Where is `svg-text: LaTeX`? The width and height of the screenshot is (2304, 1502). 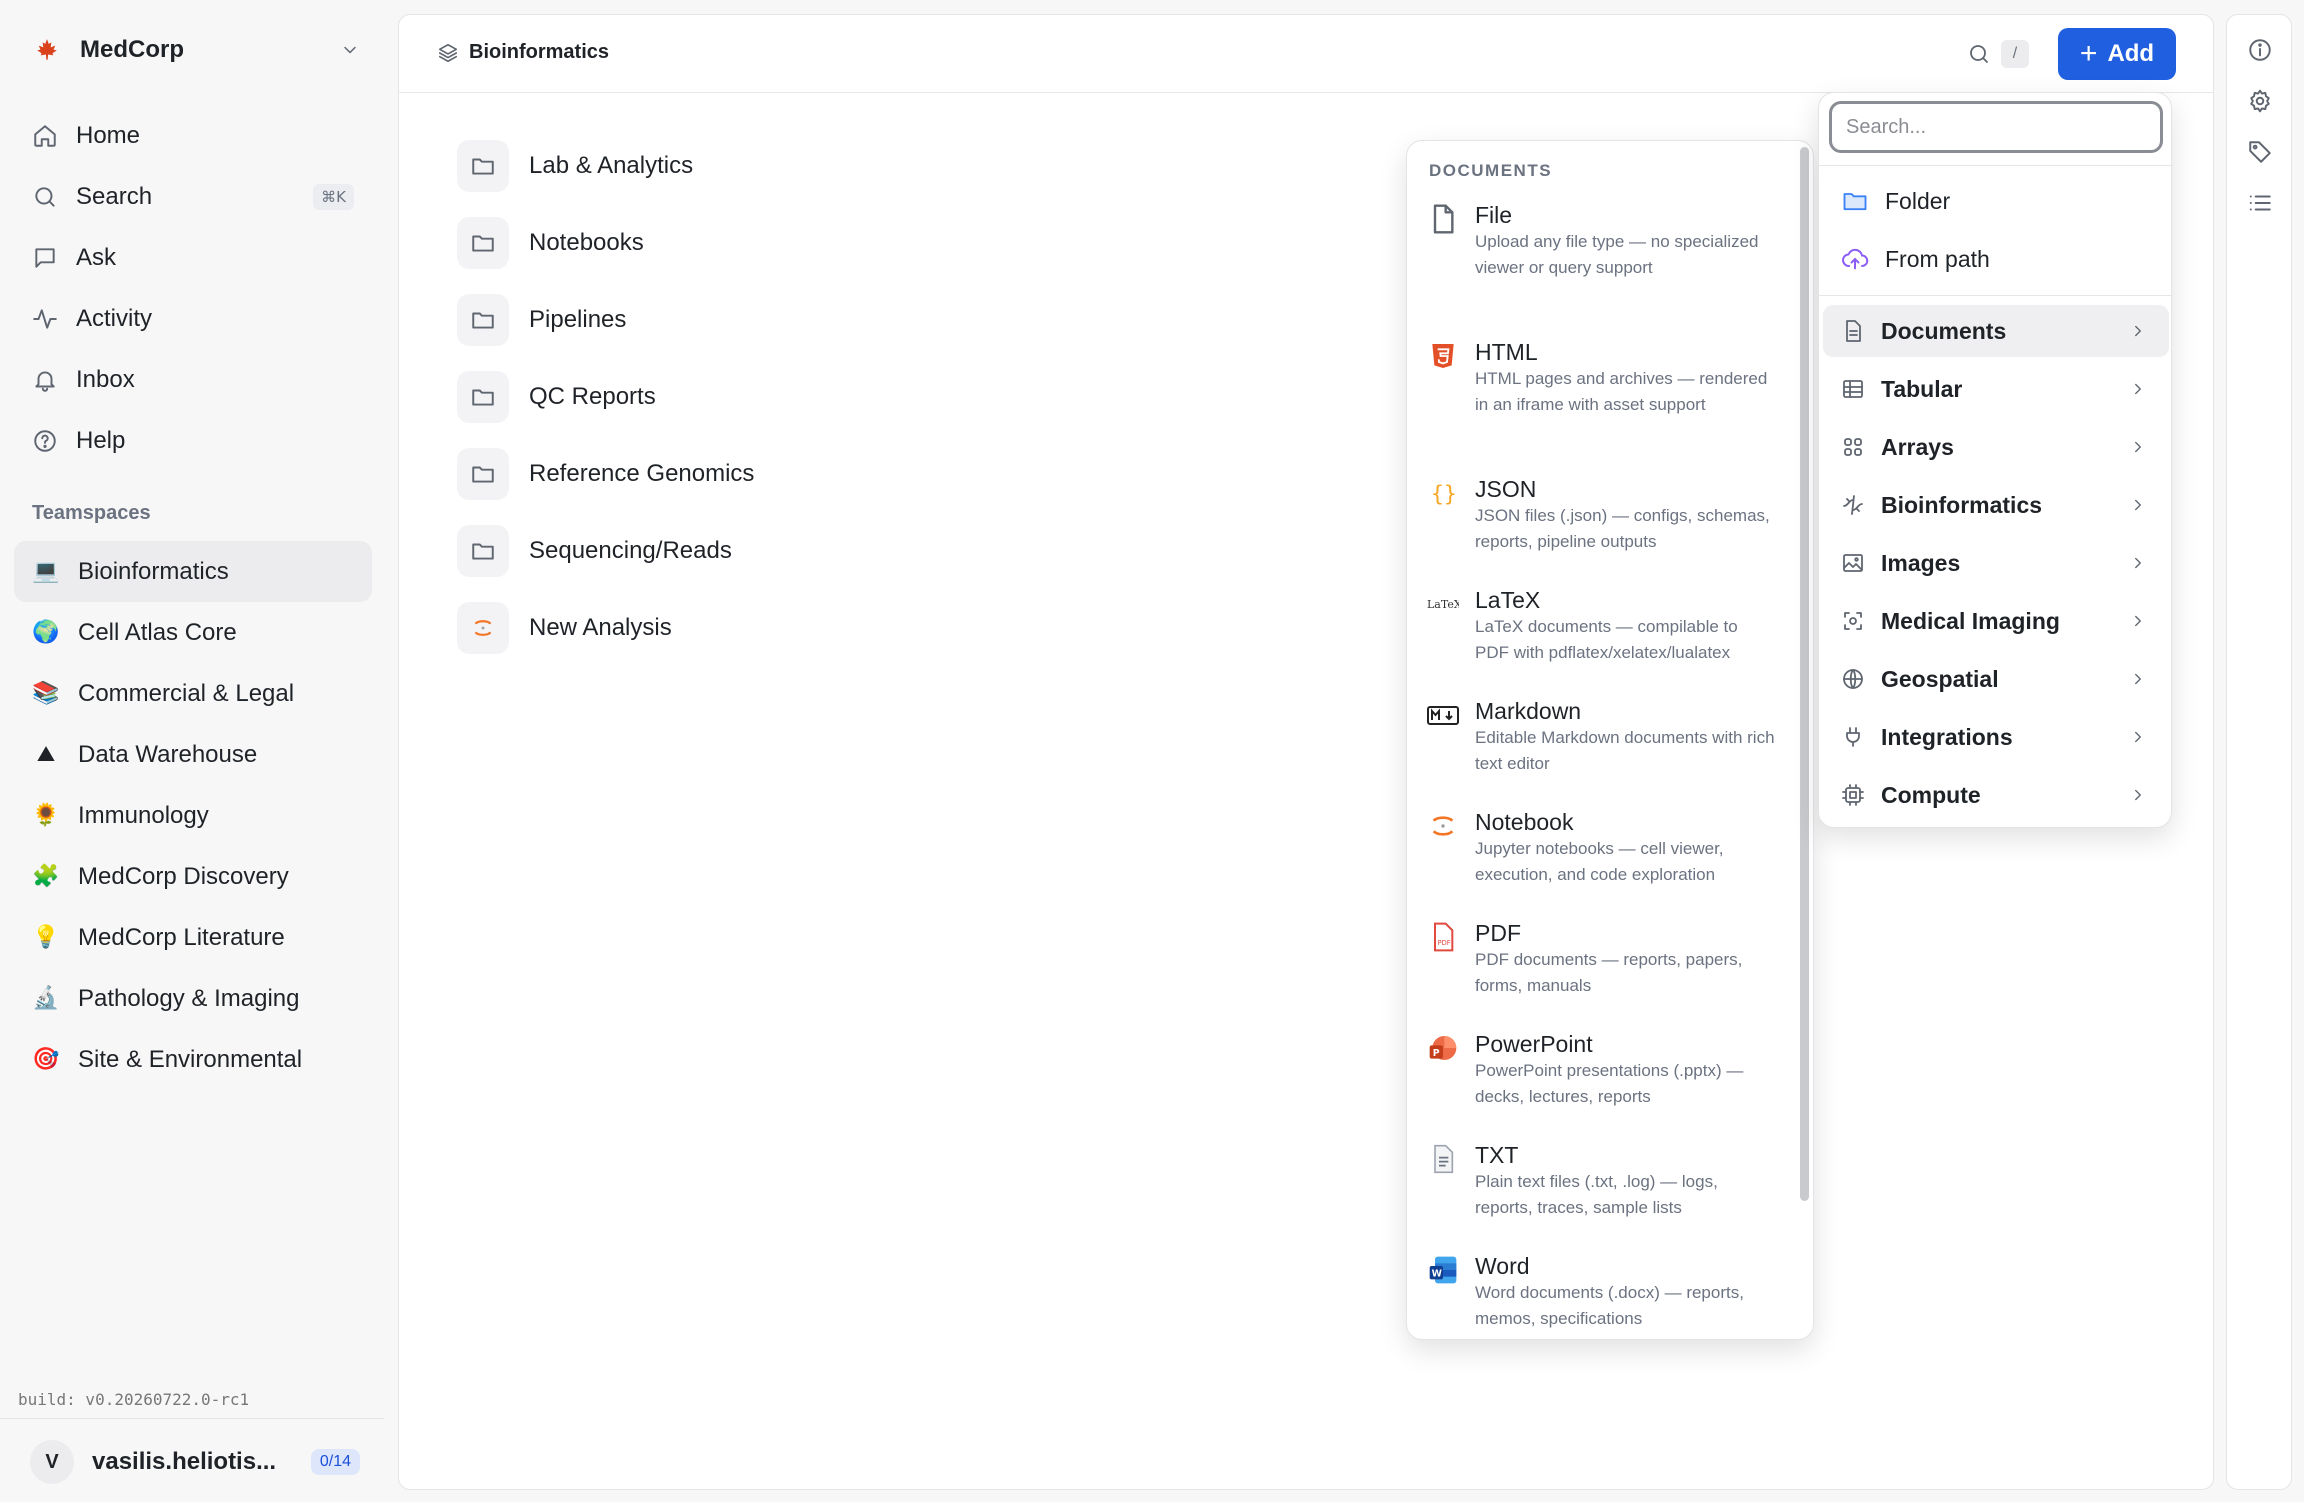
svg-text: LaTeX is located at coordinates (1443, 604).